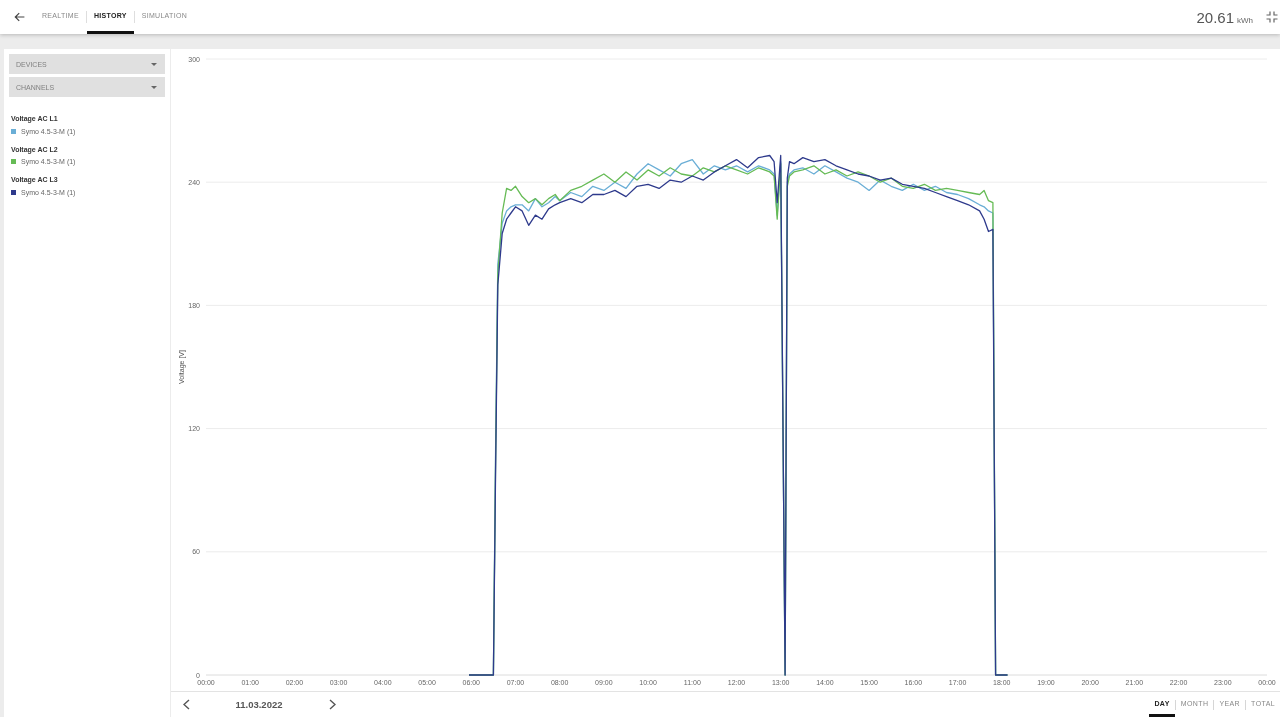  What do you see at coordinates (1215, 17) in the screenshot?
I see `energy-value: 20.61` at bounding box center [1215, 17].